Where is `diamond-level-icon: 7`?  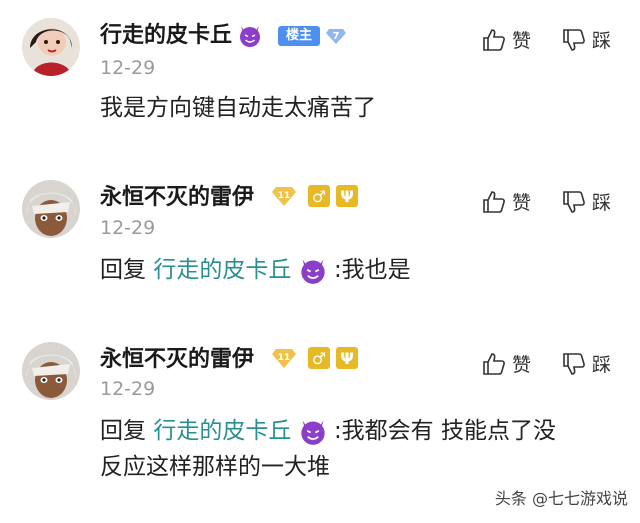
diamond-level-icon: 7 is located at coordinates (336, 36).